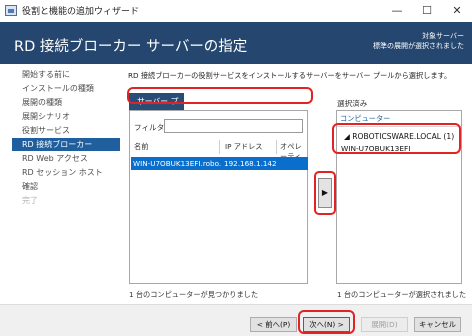  I want to click on nav-item-rd-session-host: RD セッション ホスト, so click(66, 172).